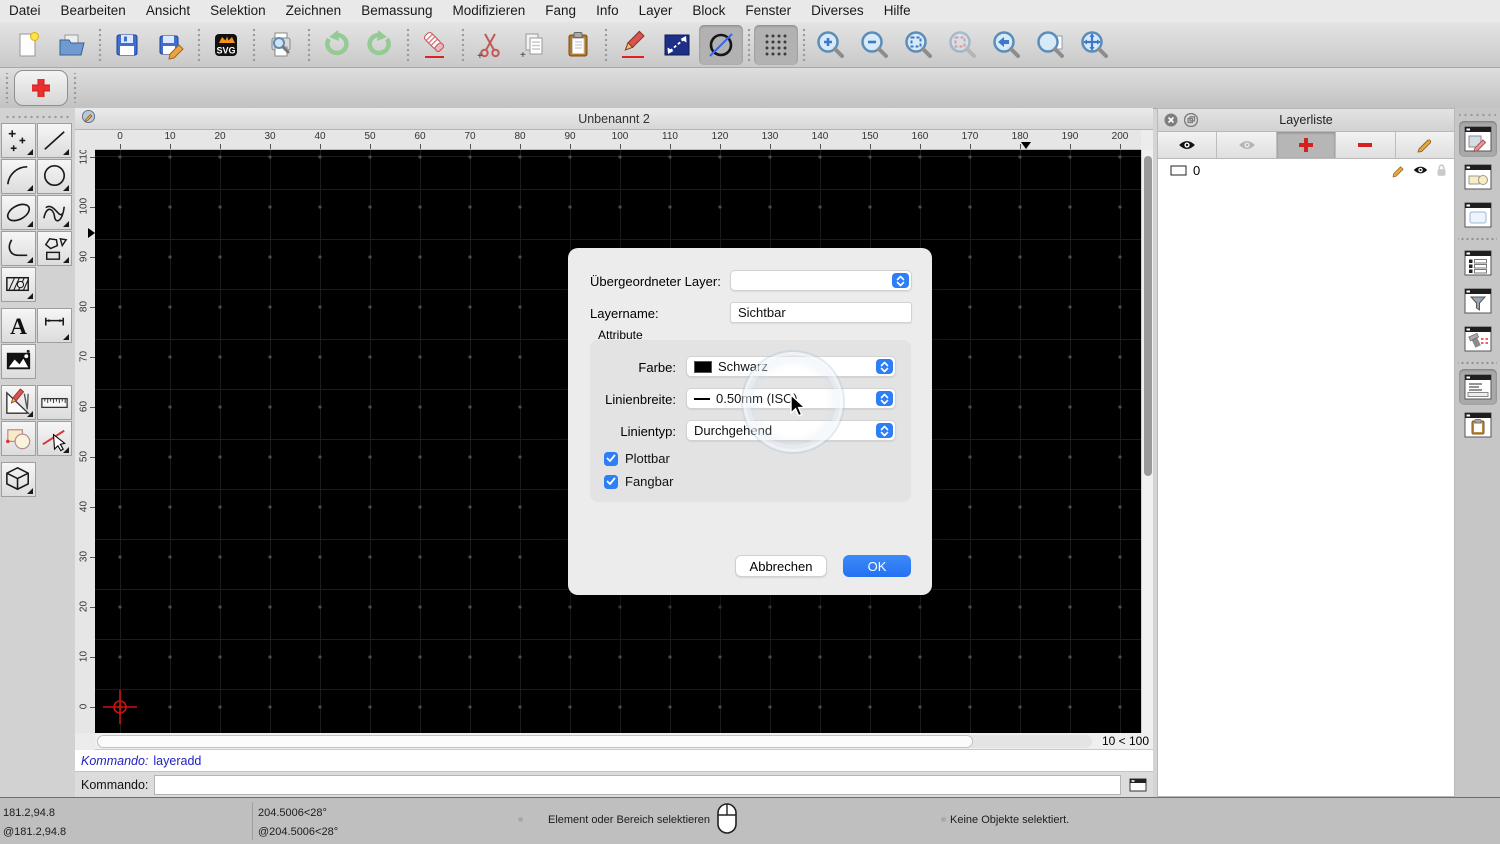  I want to click on zoom-out-icon, so click(874, 44).